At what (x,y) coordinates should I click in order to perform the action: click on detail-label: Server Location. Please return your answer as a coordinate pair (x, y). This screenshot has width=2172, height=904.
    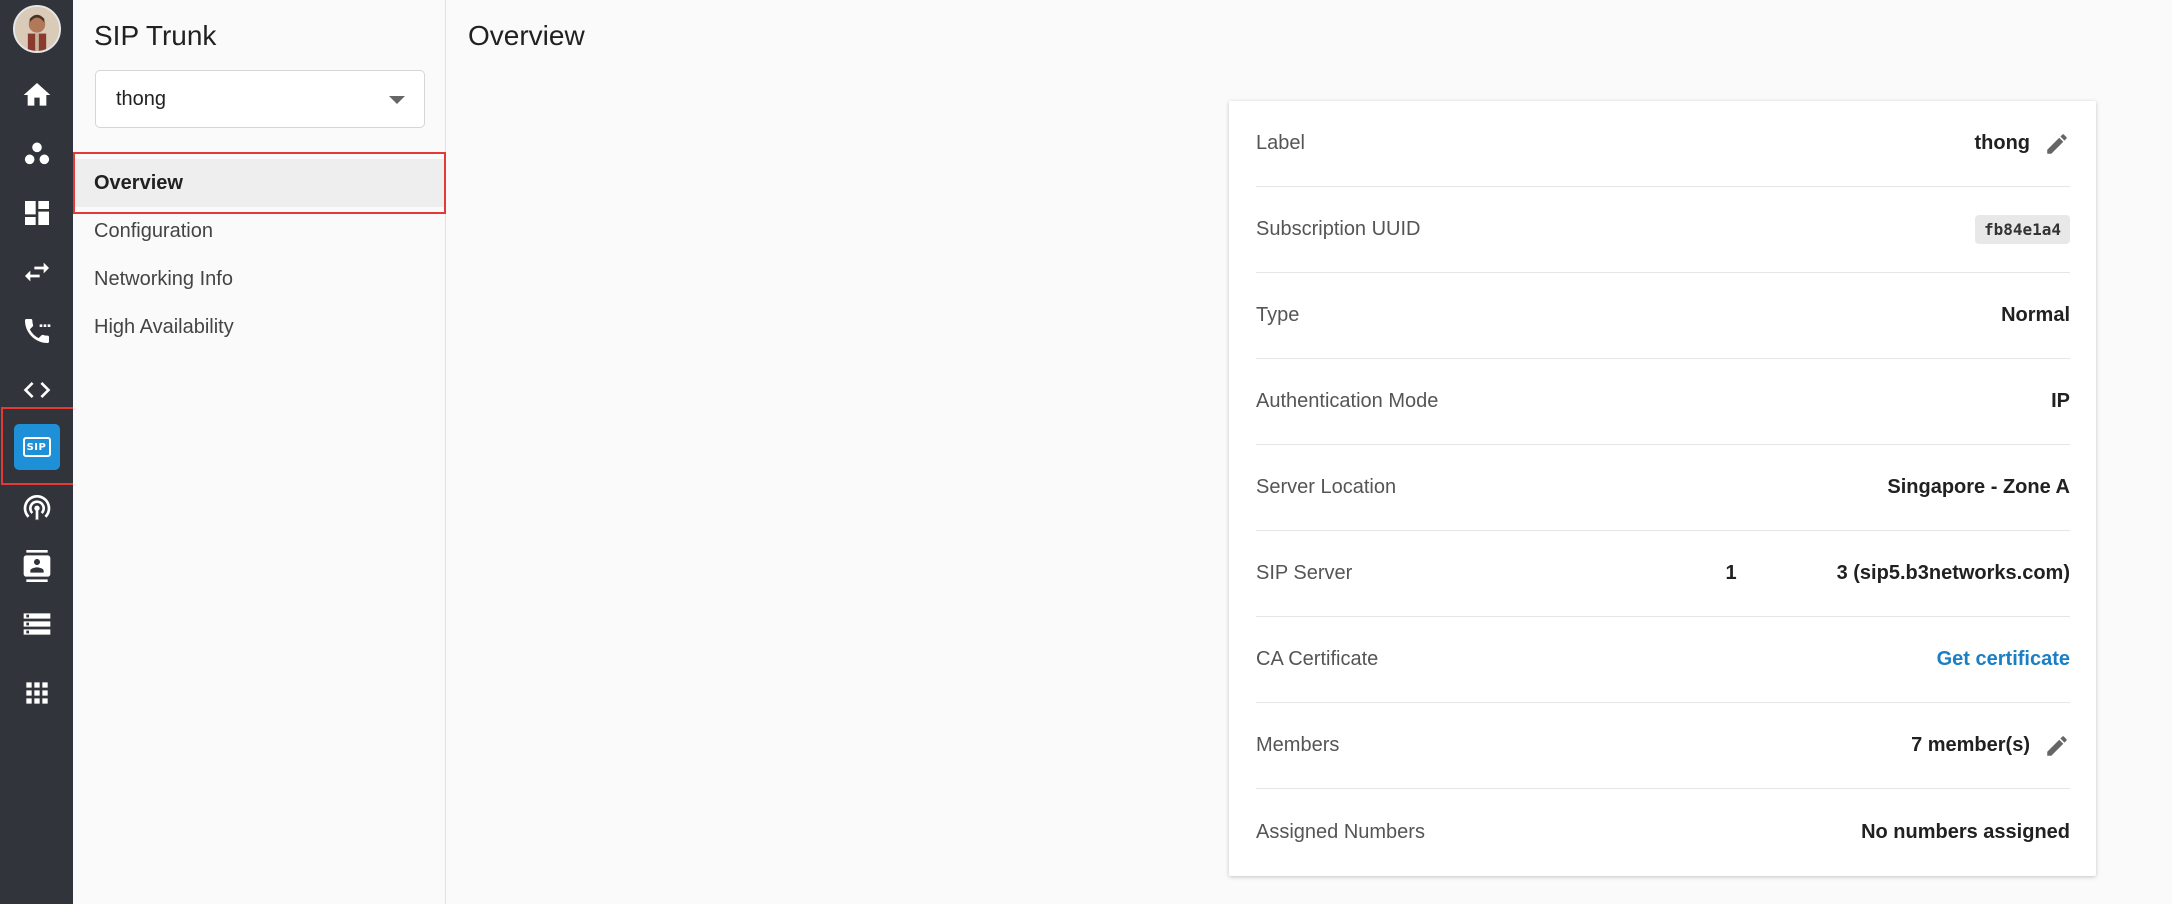
    Looking at the image, I should click on (1326, 487).